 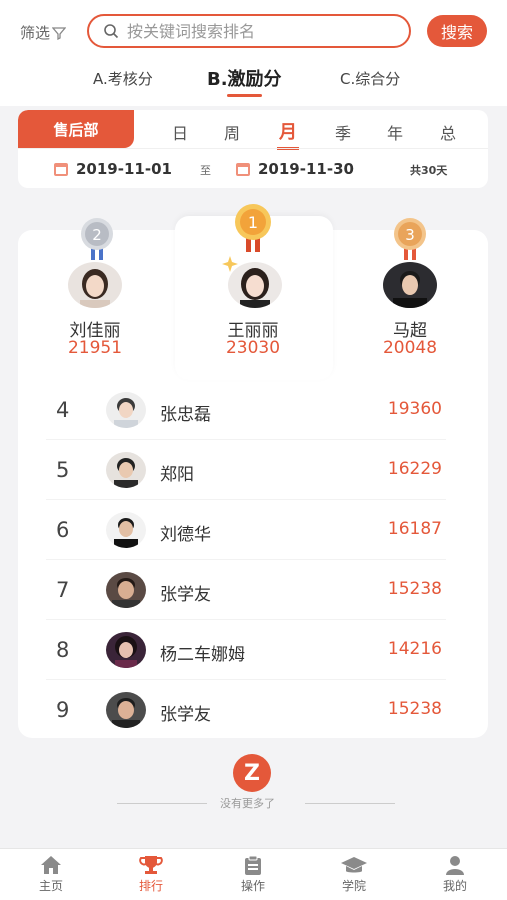 I want to click on rank-number: 8, so click(x=63, y=650).